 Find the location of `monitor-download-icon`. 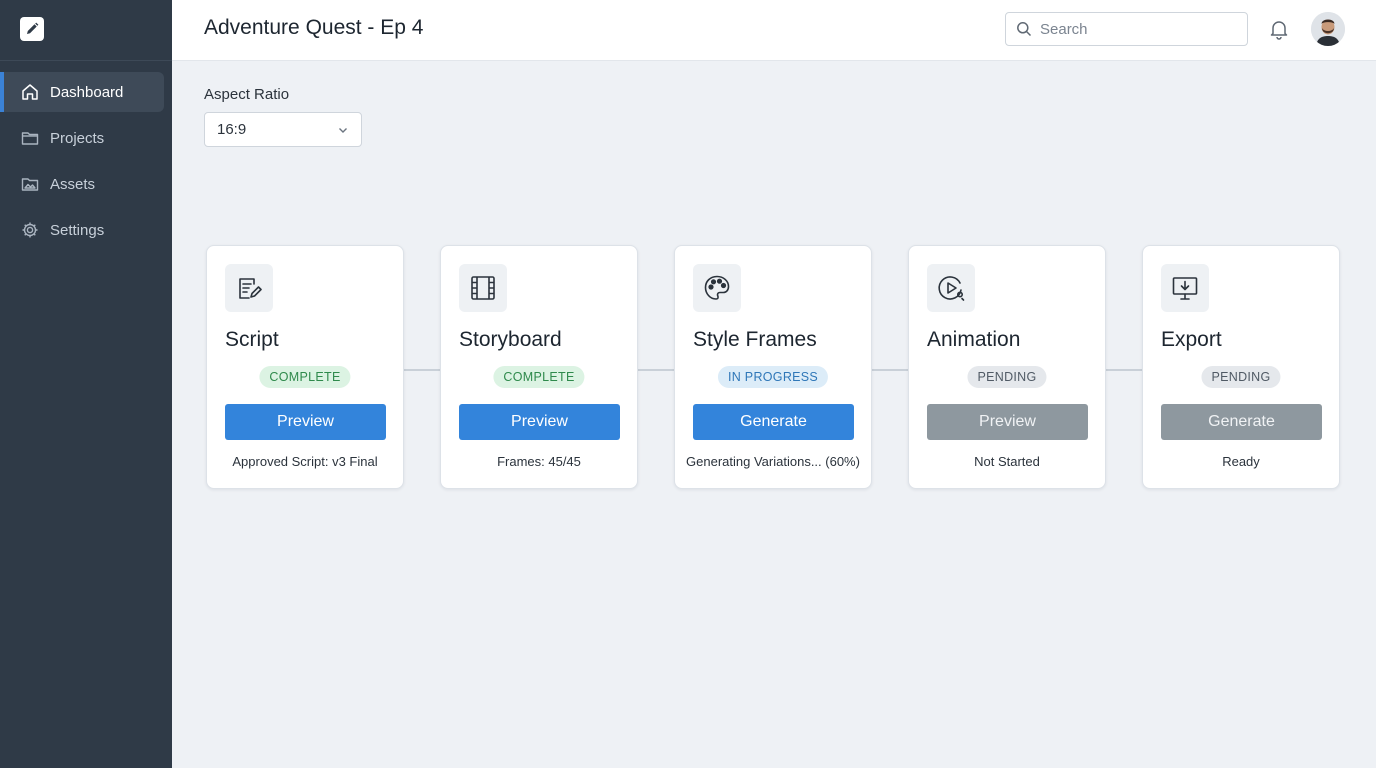

monitor-download-icon is located at coordinates (1185, 288).